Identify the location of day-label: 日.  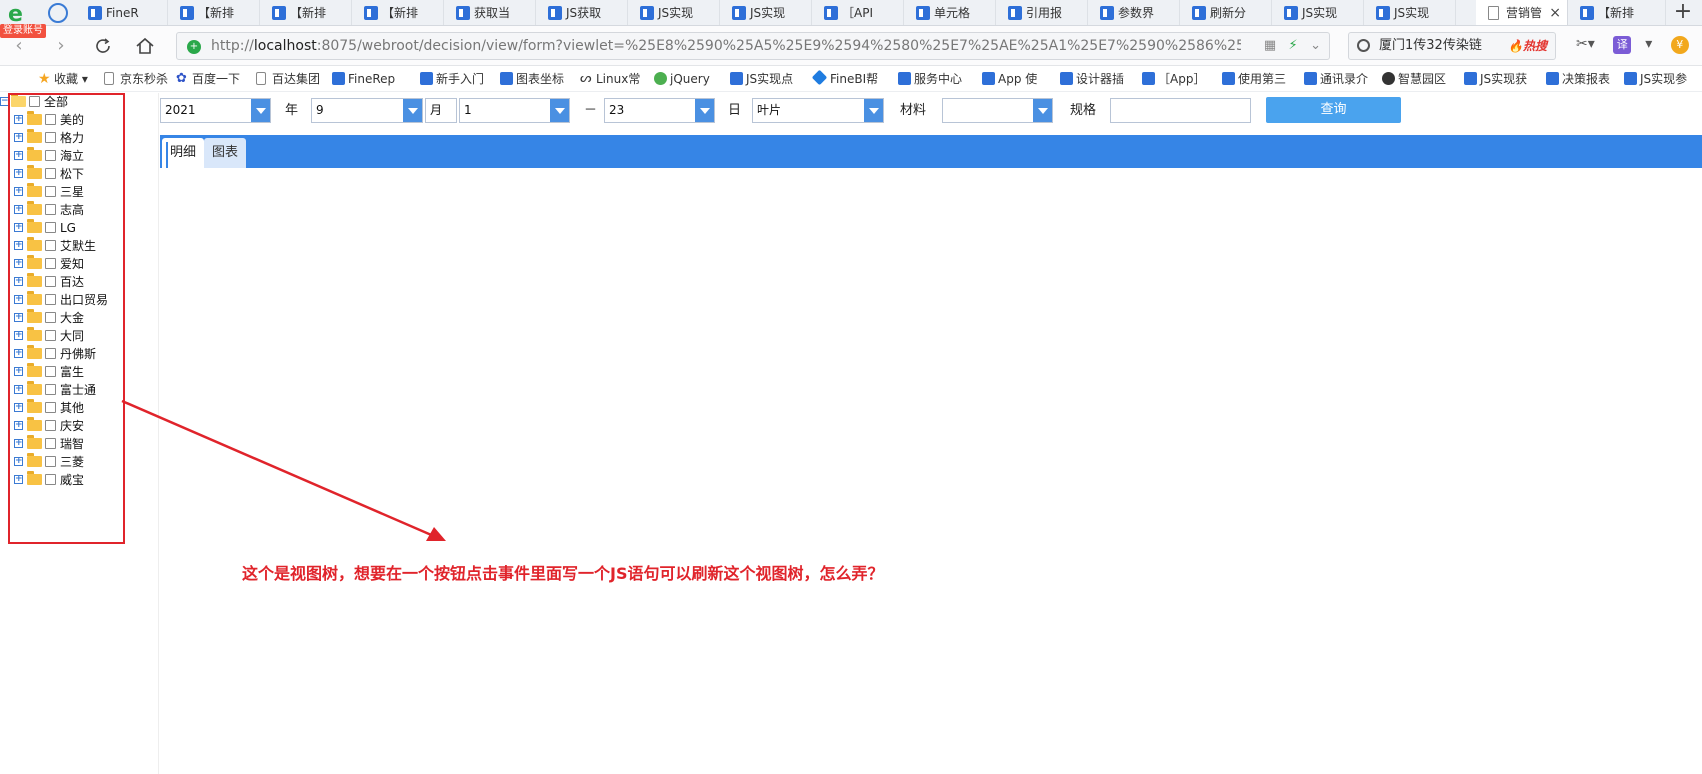
(735, 110).